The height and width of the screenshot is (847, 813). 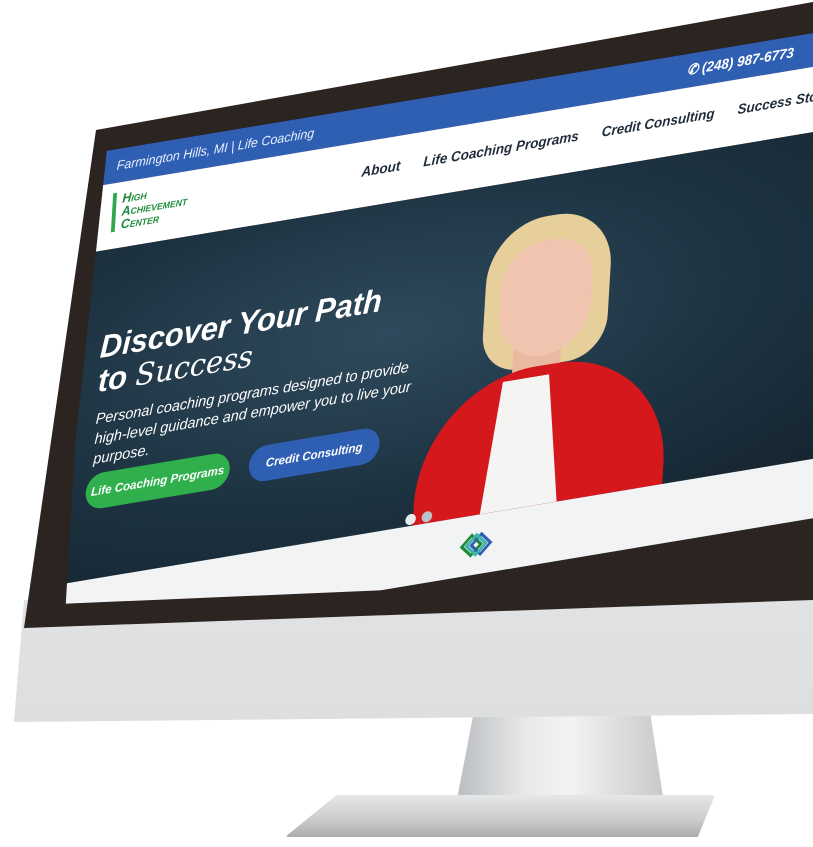 I want to click on nav-item-success-stories: Success Stor, so click(x=775, y=102).